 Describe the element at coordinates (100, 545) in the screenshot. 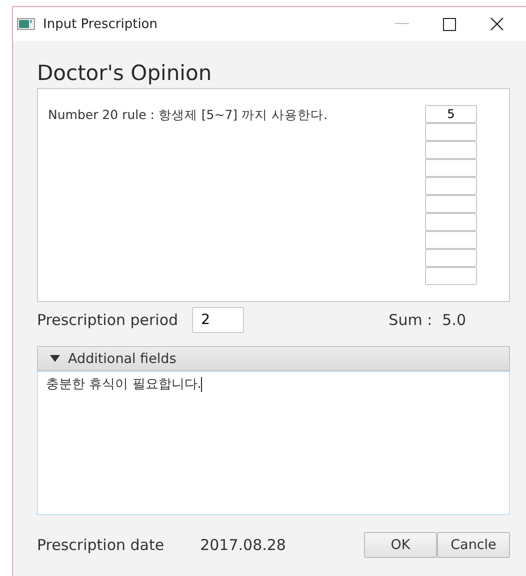

I see `date-label: Prescription date` at that location.